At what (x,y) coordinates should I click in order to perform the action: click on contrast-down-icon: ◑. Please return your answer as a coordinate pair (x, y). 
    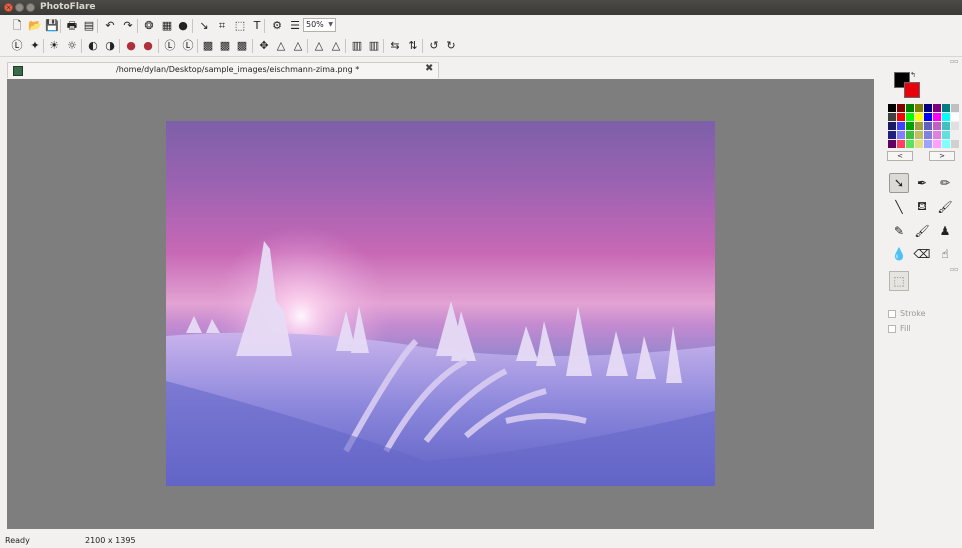
    Looking at the image, I should click on (110, 46).